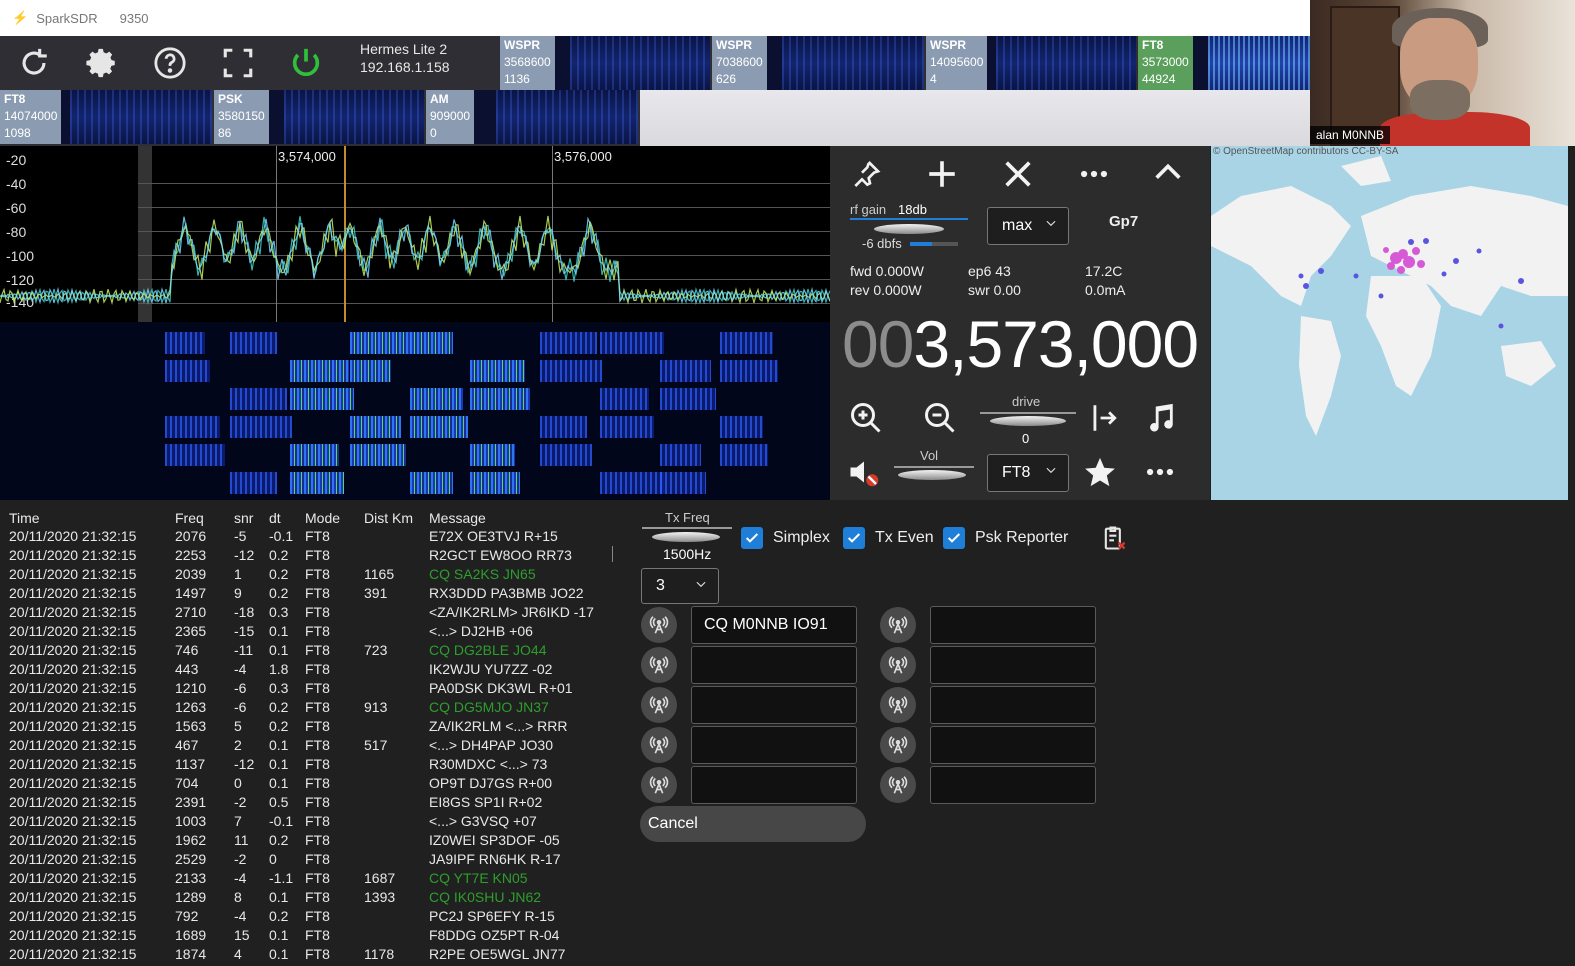 The image size is (1575, 966). I want to click on cancel-button: Cancel, so click(753, 824).